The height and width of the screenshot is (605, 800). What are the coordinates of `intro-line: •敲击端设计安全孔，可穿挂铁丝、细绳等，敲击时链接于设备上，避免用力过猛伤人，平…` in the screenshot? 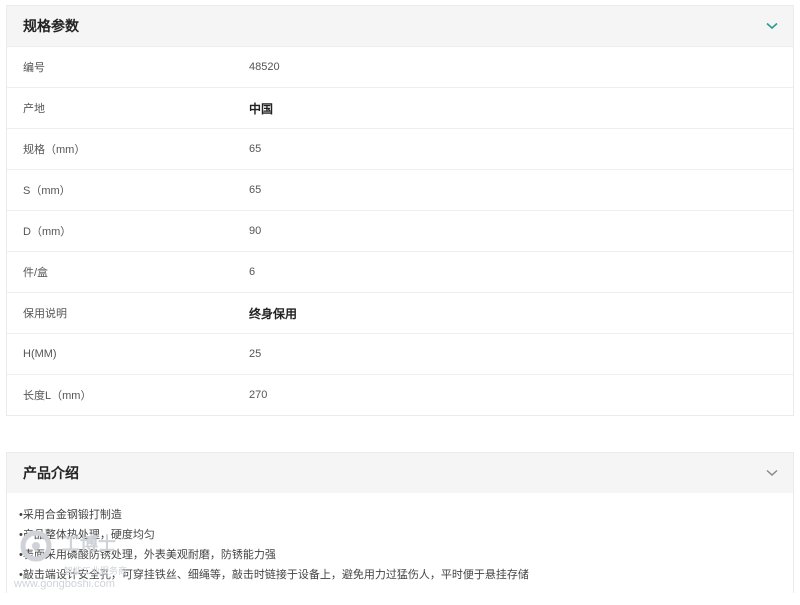 It's located at (274, 575).